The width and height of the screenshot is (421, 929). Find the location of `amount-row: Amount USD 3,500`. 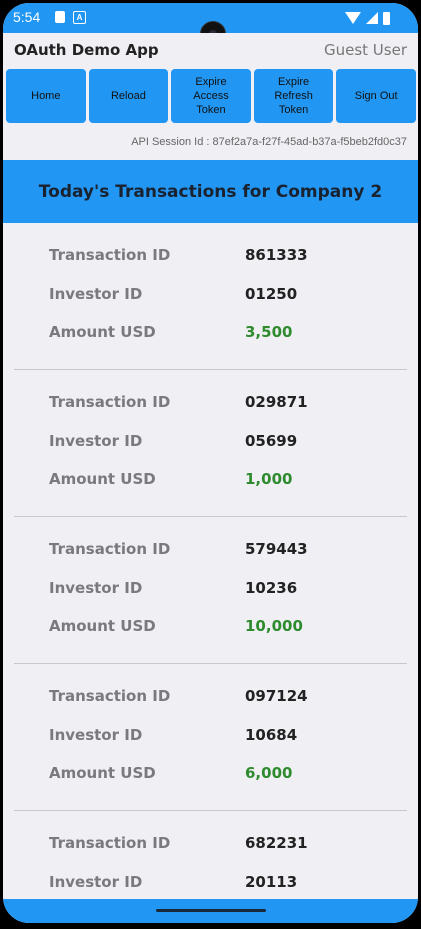

amount-row: Amount USD 3,500 is located at coordinates (210, 335).